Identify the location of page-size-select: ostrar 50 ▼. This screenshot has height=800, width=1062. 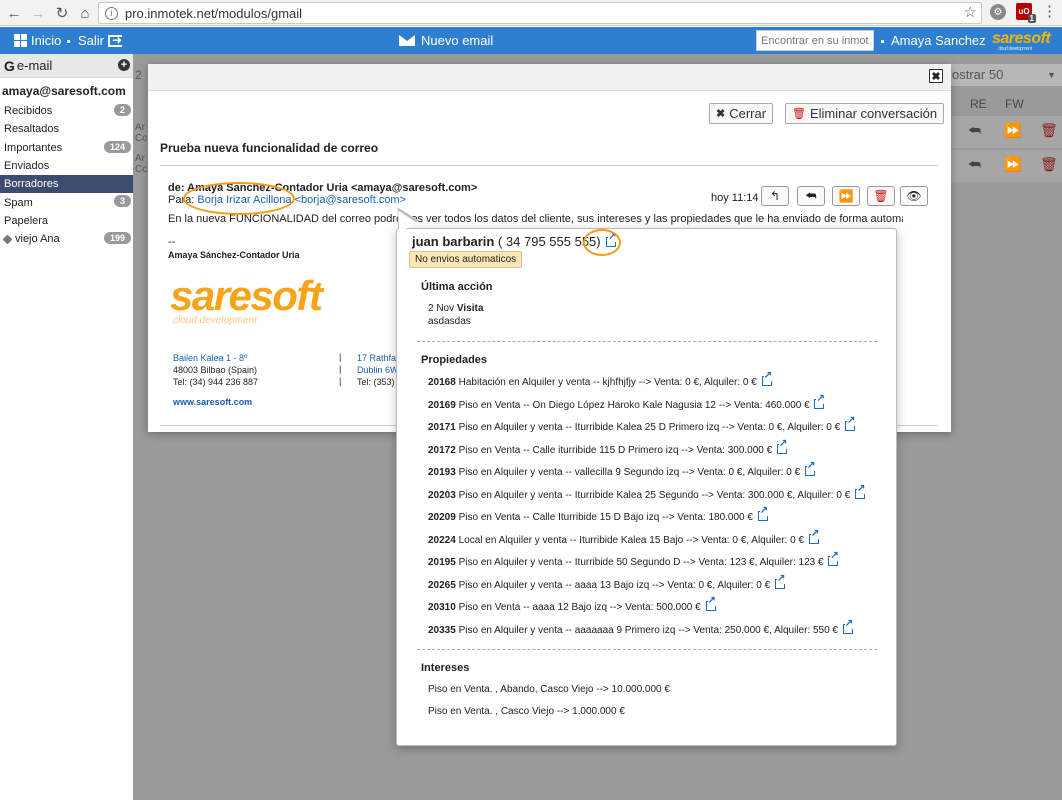
(1006, 77).